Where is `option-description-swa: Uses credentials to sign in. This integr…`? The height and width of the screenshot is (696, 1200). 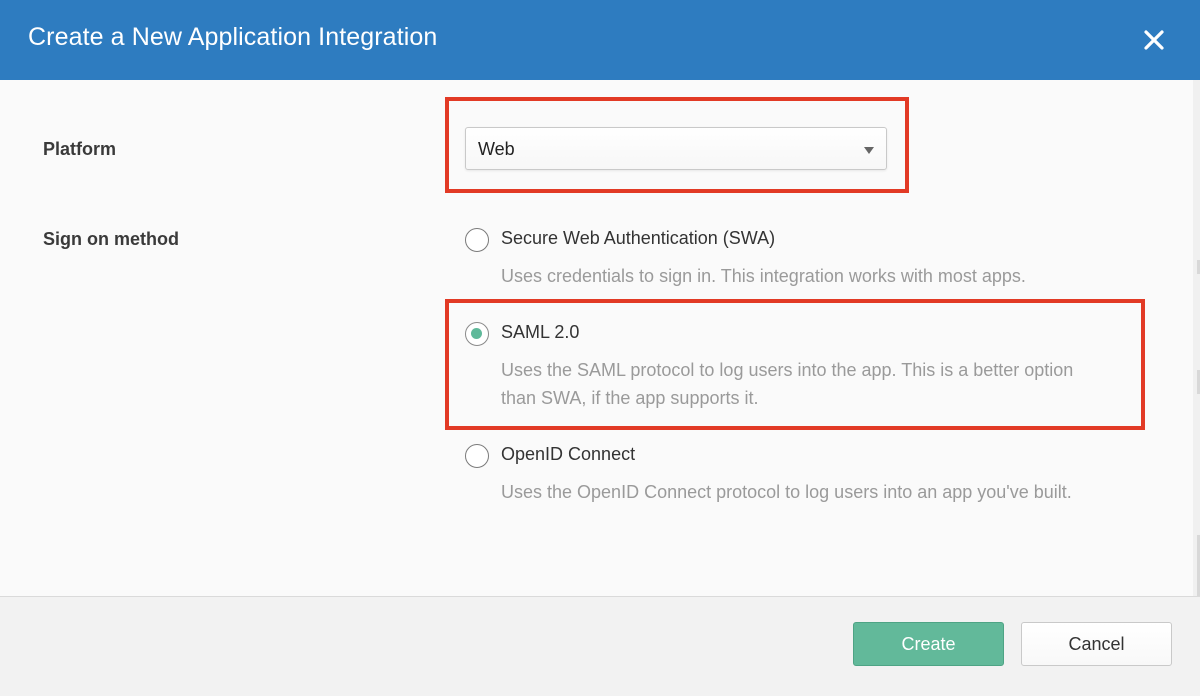
option-description-swa: Uses credentials to sign in. This integr… is located at coordinates (763, 276).